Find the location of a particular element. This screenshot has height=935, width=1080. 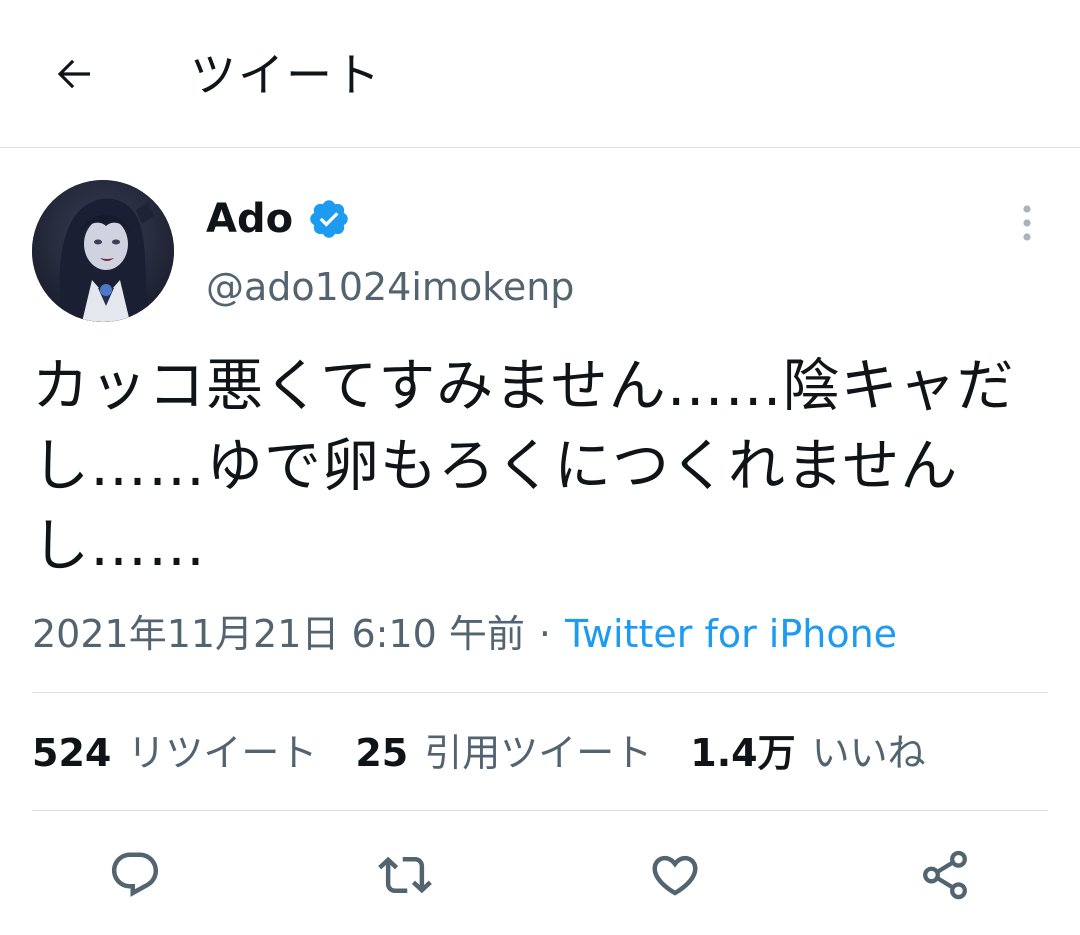

retweet-button is located at coordinates (405, 875).